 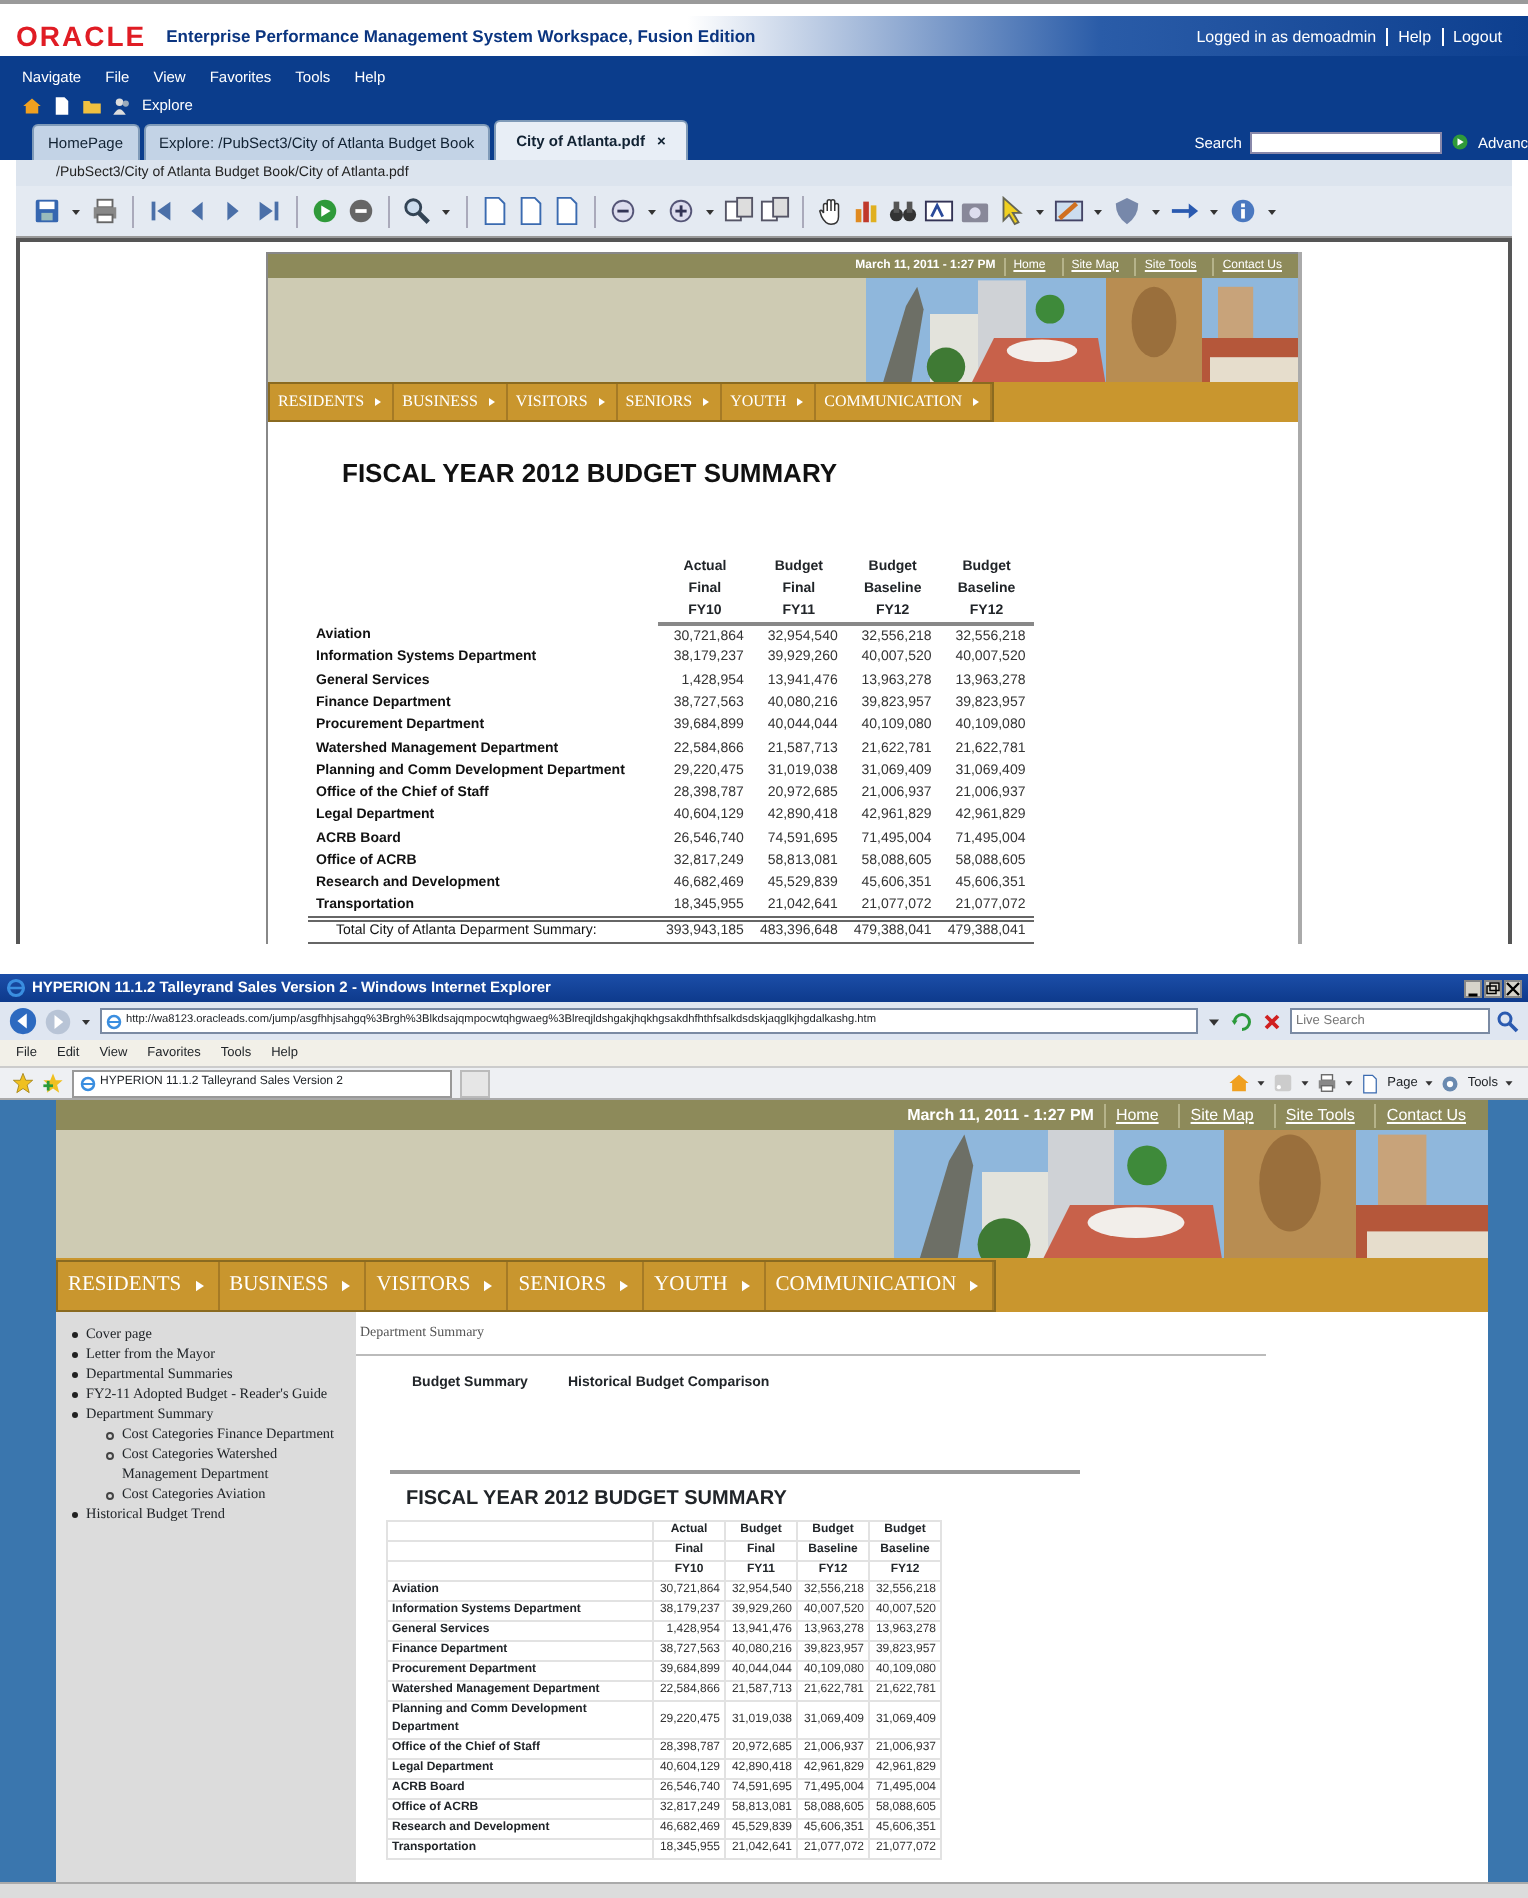 I want to click on chart-icon, so click(x=867, y=211).